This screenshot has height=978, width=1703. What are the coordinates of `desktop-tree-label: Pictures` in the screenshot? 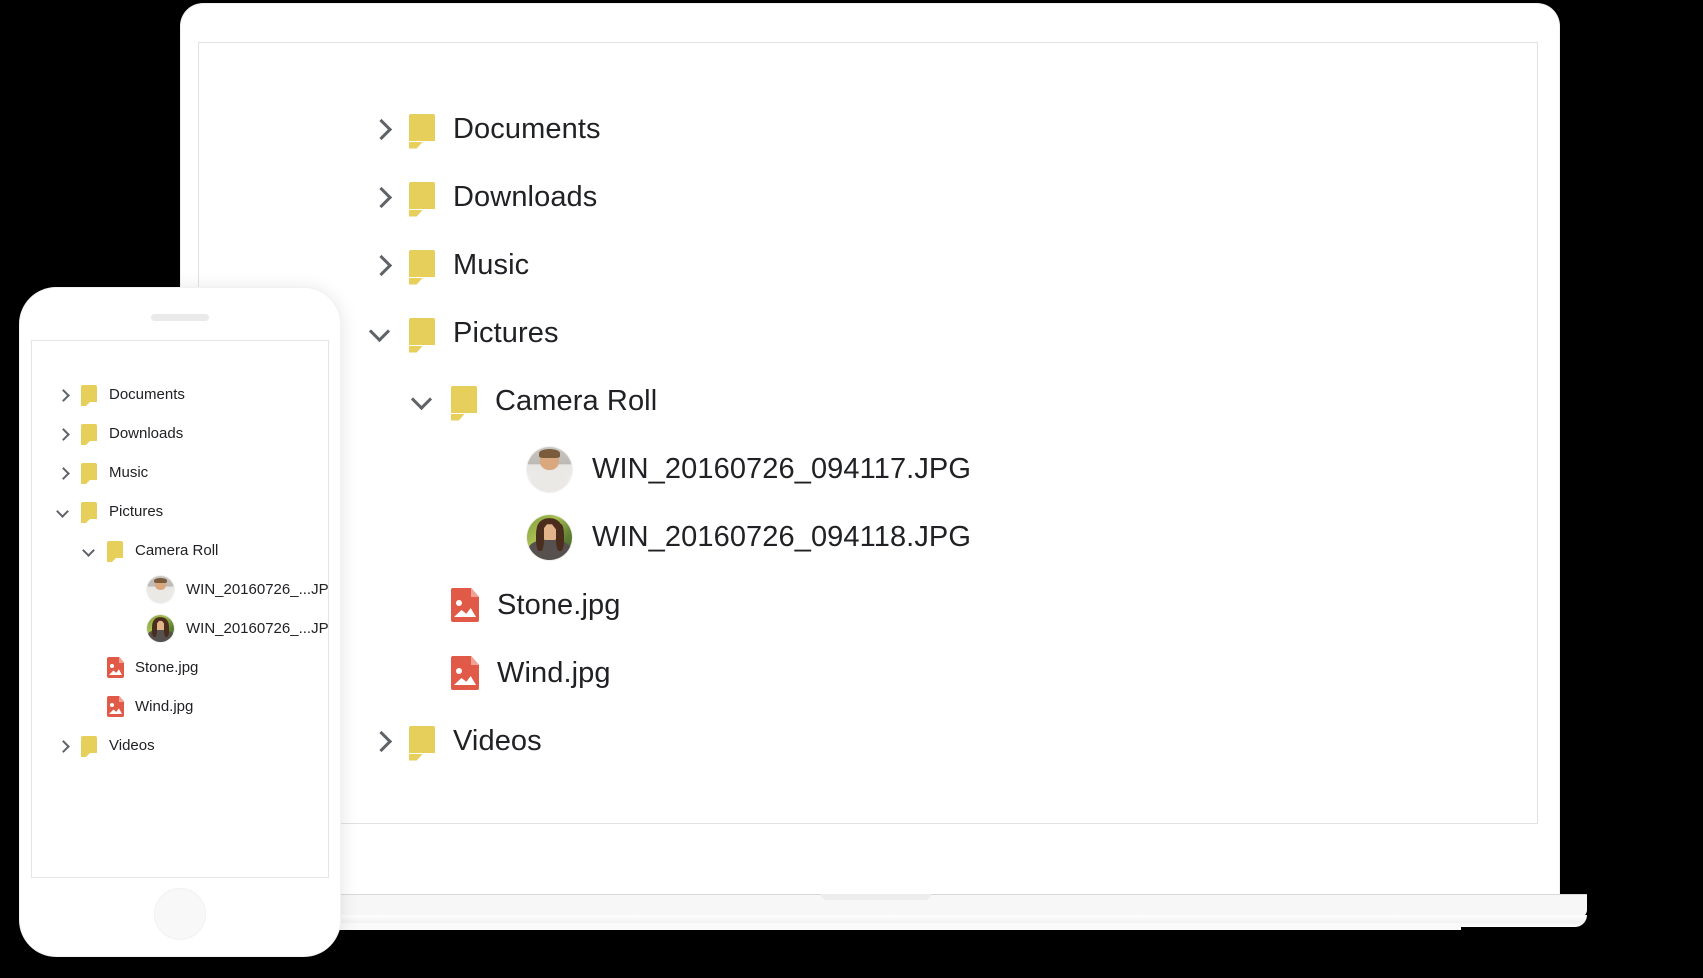 It's located at (506, 332).